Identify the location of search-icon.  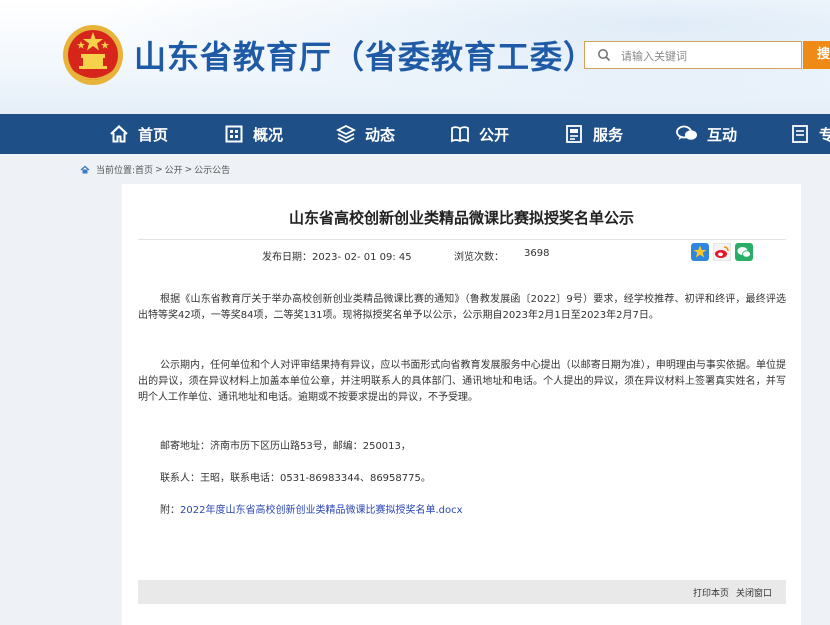
(604, 55).